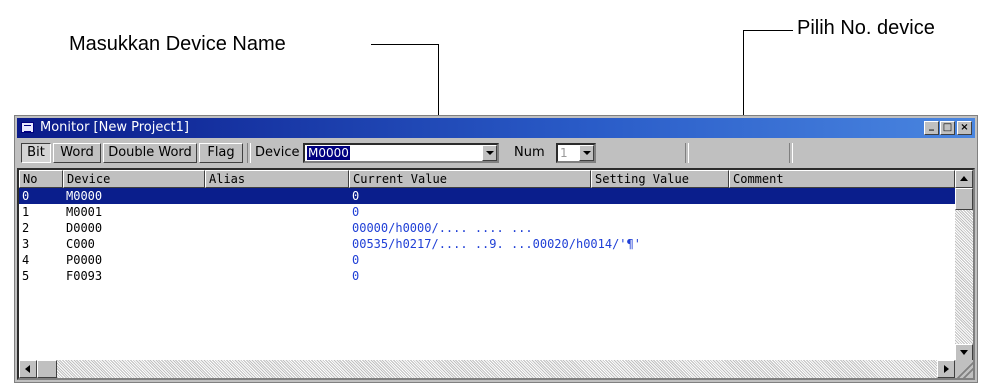 The image size is (993, 383). Describe the element at coordinates (26, 228) in the screenshot. I see `cell-no: 2` at that location.